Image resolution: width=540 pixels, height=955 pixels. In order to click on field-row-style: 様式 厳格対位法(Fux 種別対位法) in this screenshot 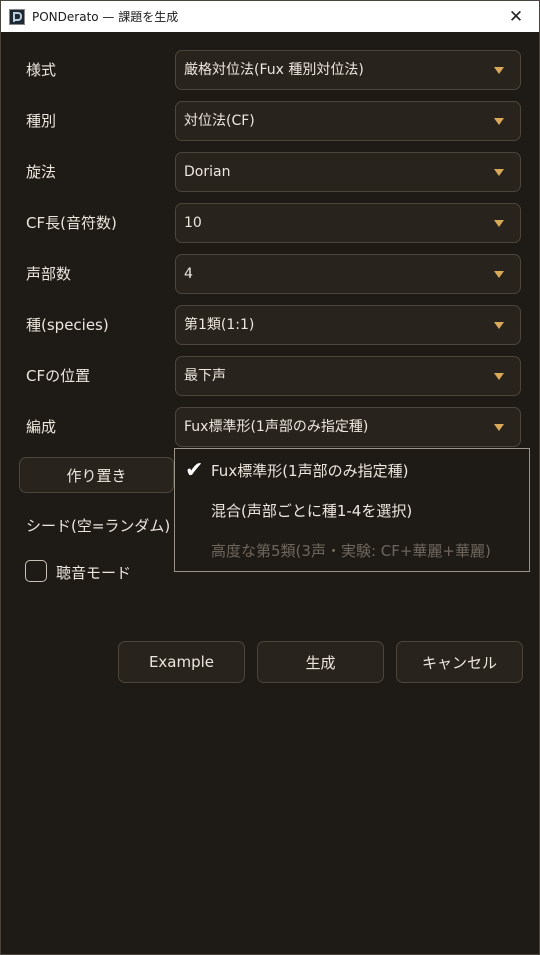, I will do `click(270, 70)`.